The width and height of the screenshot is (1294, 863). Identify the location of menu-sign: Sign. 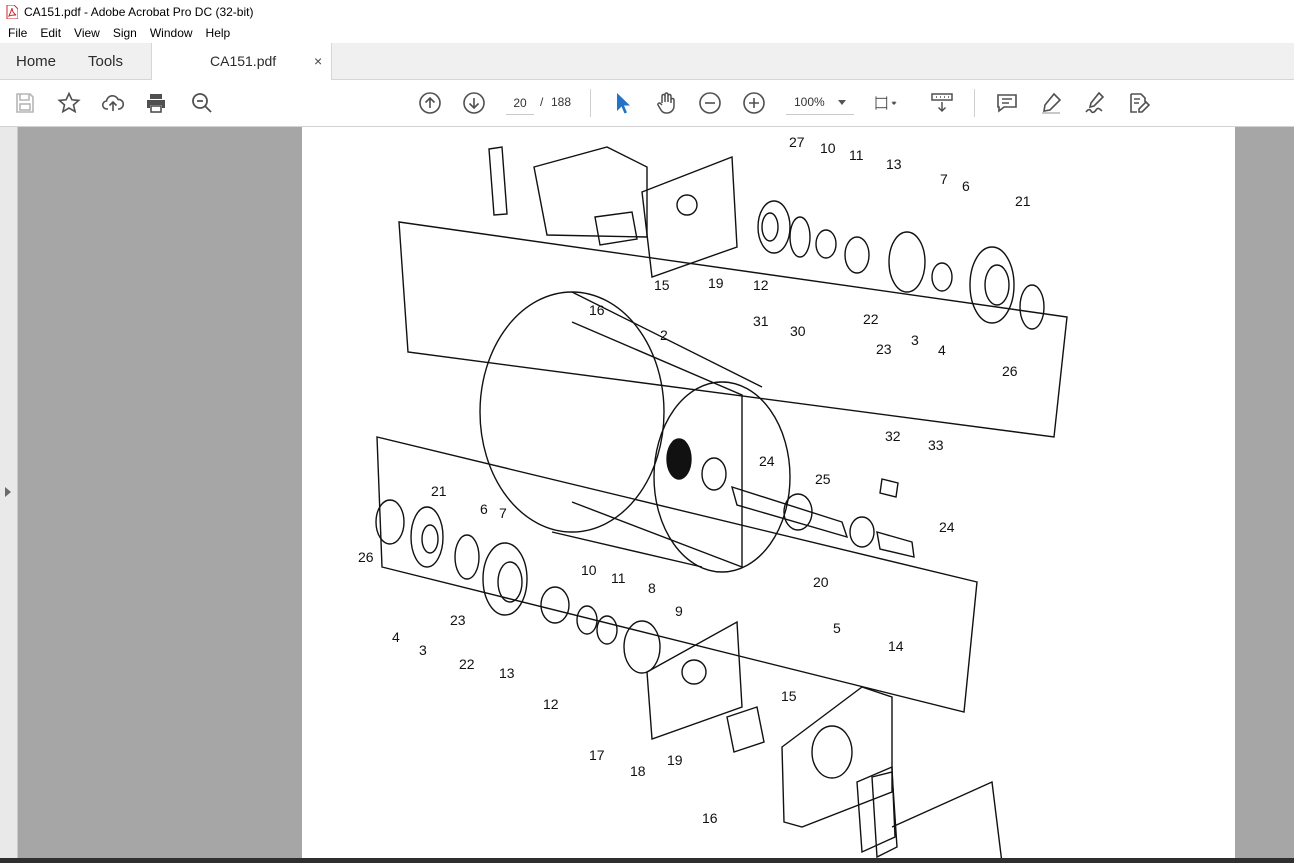
(124, 33).